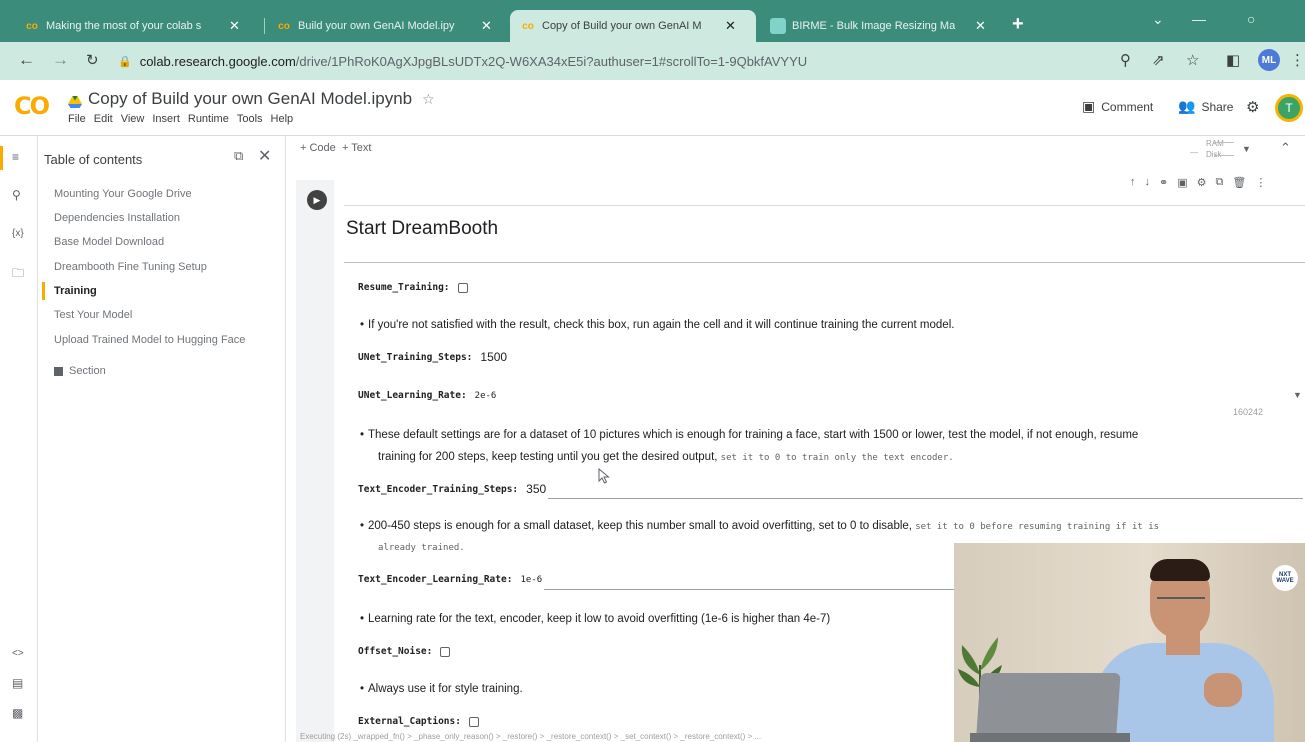  Describe the element at coordinates (317, 200) in the screenshot. I see `run-cell-button: ▶` at that location.